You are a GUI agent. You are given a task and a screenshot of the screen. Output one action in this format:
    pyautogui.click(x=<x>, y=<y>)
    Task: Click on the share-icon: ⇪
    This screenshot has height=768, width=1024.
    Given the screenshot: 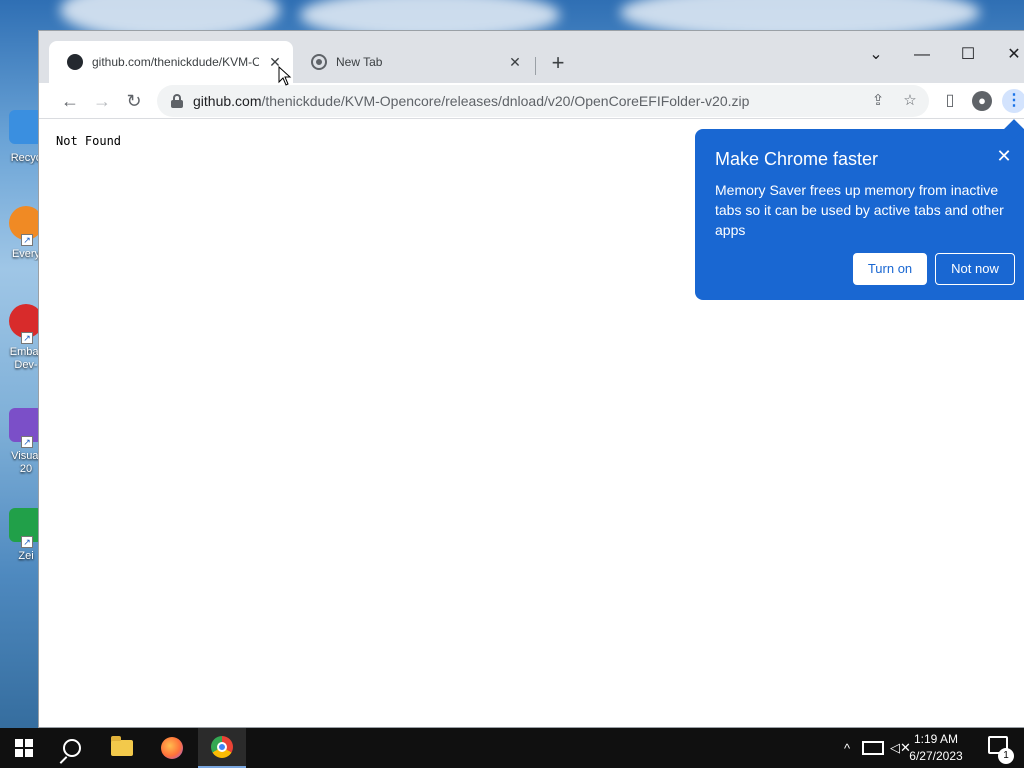 What is the action you would take?
    pyautogui.click(x=878, y=101)
    